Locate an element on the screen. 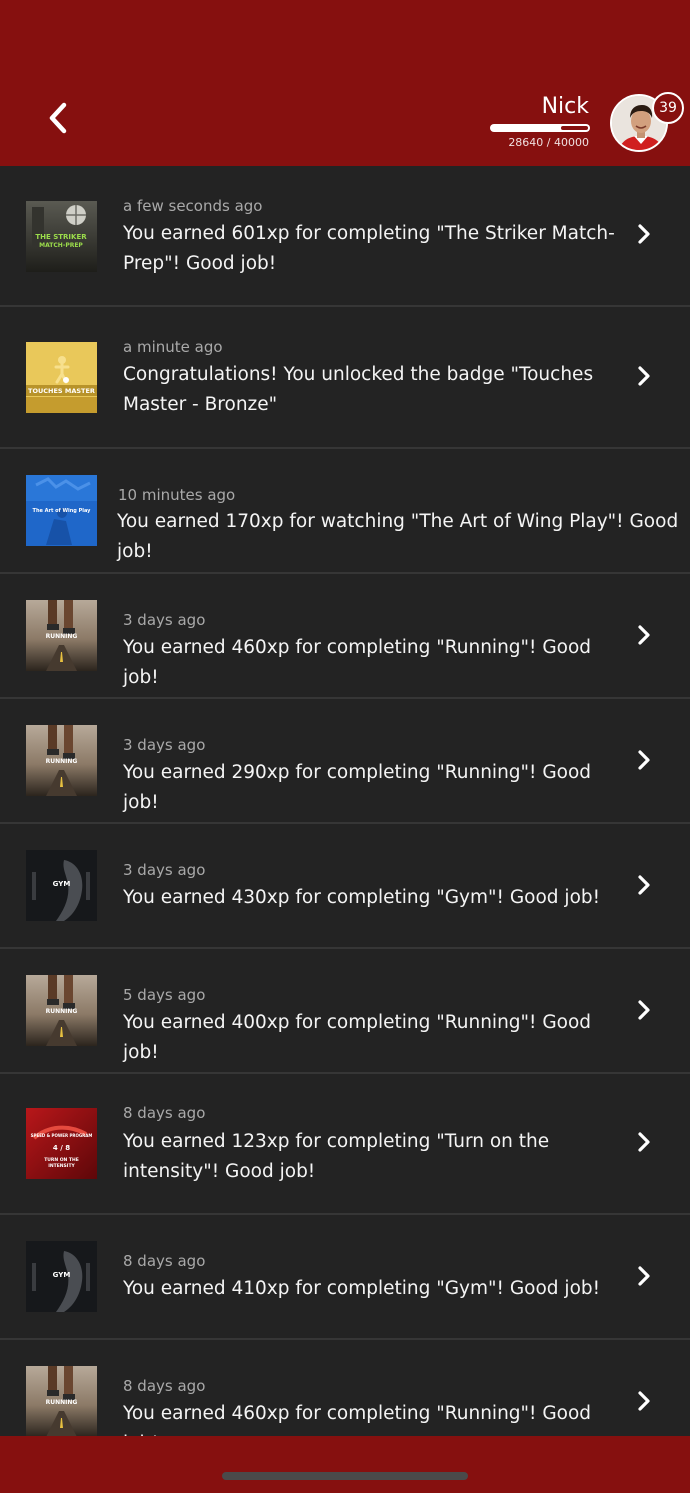 The image size is (690, 1493). svg-text: INTENSITY is located at coordinates (61, 1166).